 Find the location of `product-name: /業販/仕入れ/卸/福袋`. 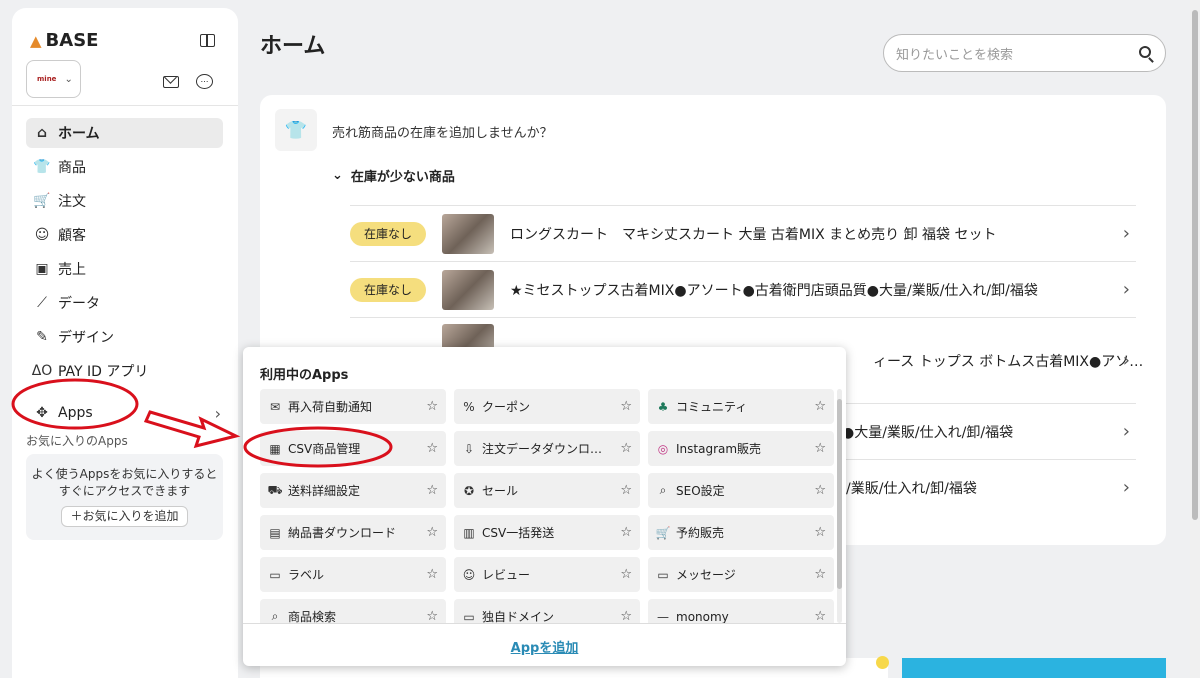

product-name: /業販/仕入れ/卸/福袋 is located at coordinates (911, 488).